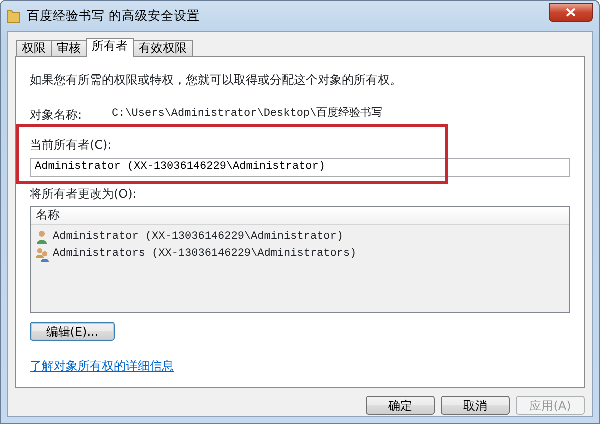 This screenshot has width=600, height=424. What do you see at coordinates (475, 405) in the screenshot?
I see `dialog-button: 取消` at bounding box center [475, 405].